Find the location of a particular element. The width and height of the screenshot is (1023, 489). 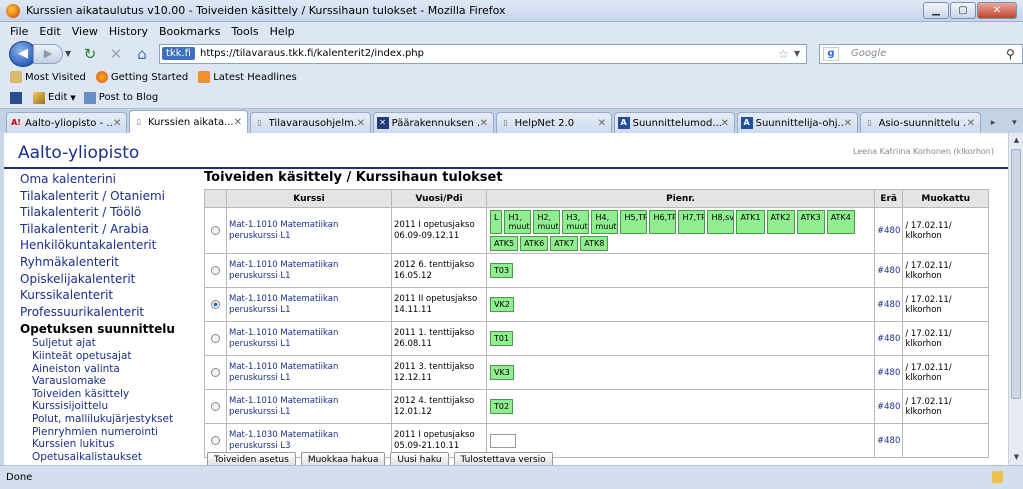

group-chip: T01 is located at coordinates (502, 338).